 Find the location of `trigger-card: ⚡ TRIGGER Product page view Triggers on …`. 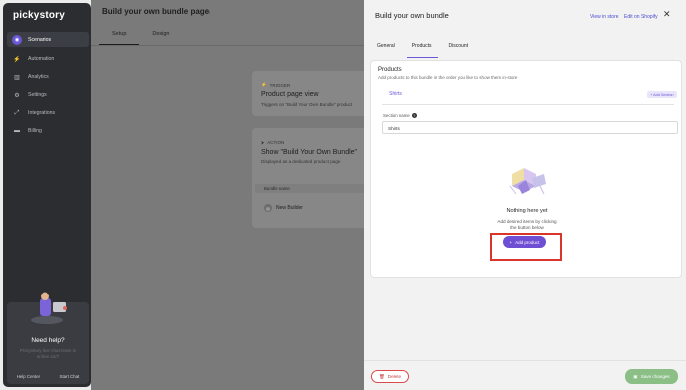

trigger-card: ⚡ TRIGGER Product page view Triggers on … is located at coordinates (312, 93).